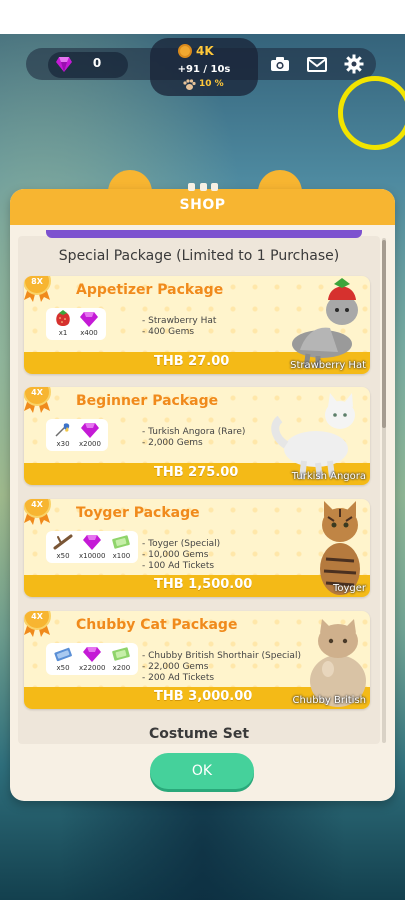  I want to click on scrollbar-thumb, so click(384, 334).